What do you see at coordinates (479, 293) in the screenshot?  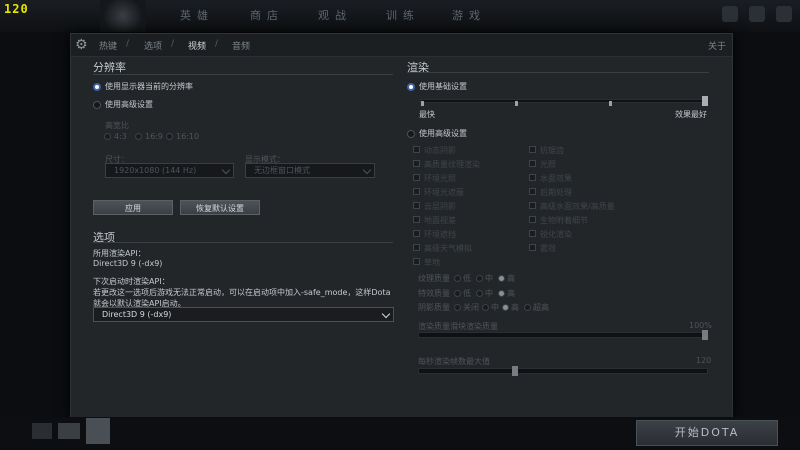 I see `effects-mid-radio` at bounding box center [479, 293].